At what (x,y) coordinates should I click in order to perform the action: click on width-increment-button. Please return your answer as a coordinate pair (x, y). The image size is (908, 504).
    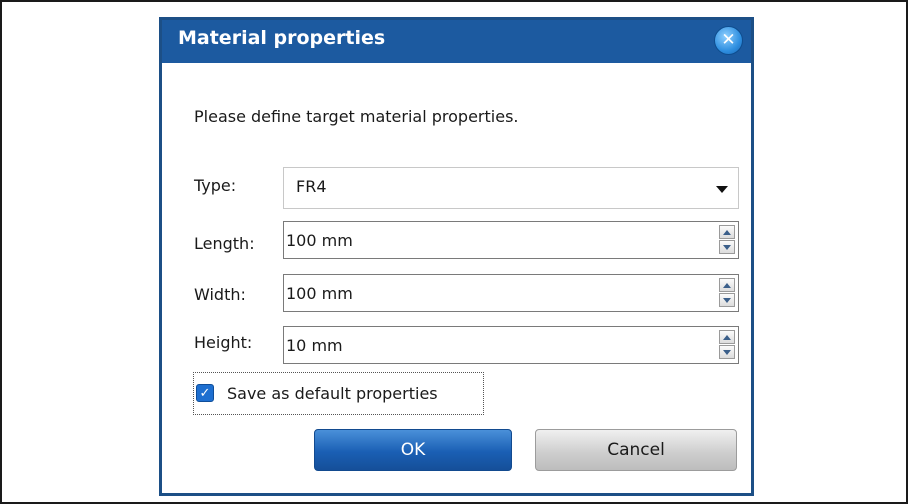
    Looking at the image, I should click on (727, 285).